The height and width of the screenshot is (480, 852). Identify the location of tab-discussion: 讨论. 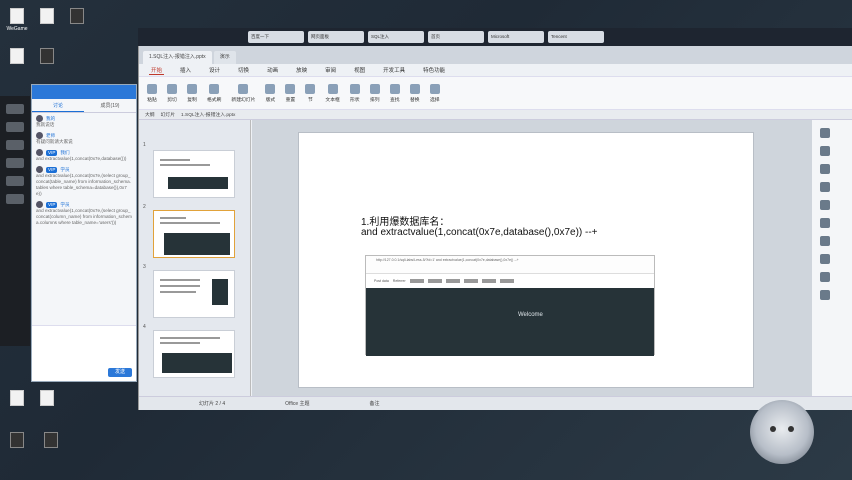
(58, 105).